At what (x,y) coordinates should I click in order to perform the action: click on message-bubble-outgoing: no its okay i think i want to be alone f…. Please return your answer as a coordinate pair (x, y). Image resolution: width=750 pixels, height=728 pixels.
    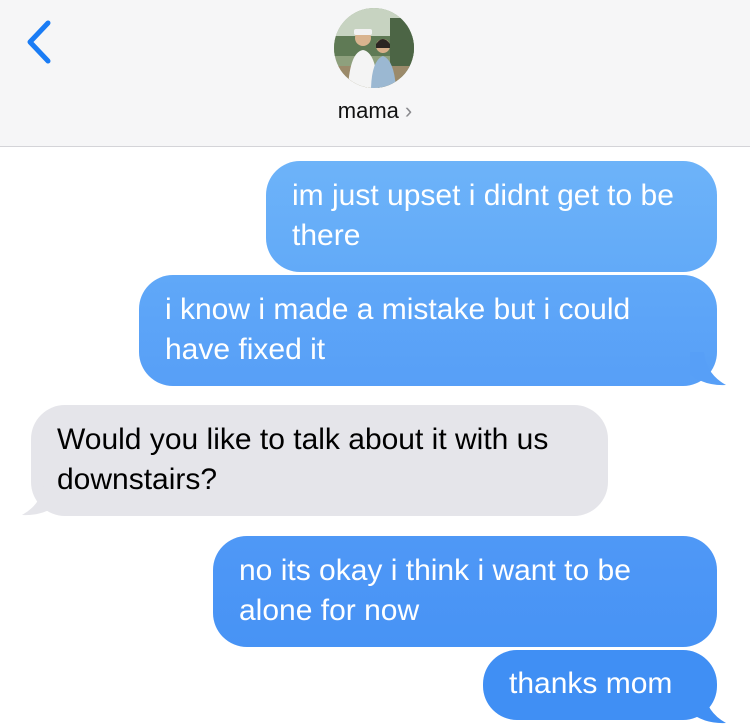
    Looking at the image, I should click on (465, 591).